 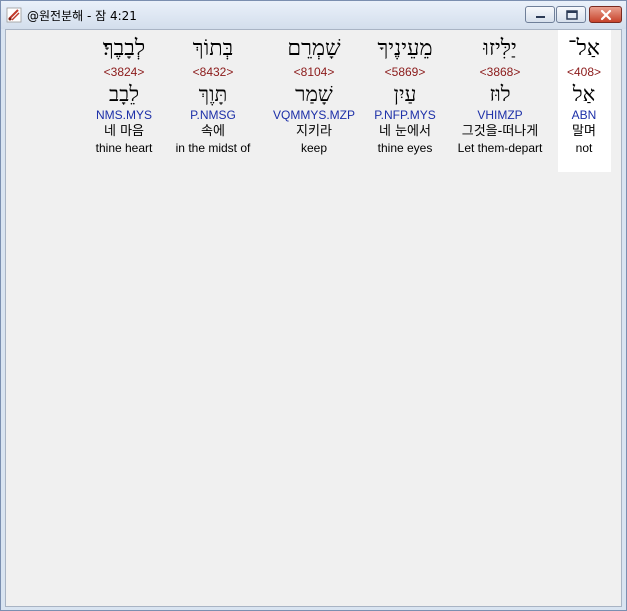 I want to click on app-icon, so click(x=14, y=15).